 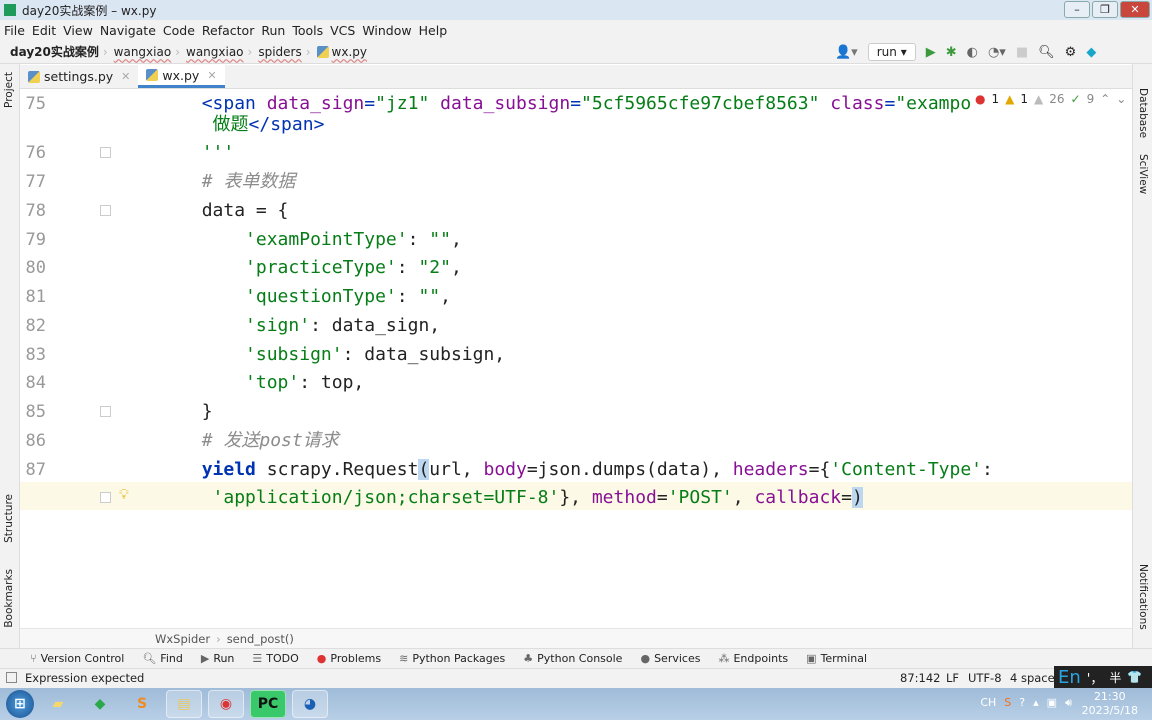 I want to click on code-token: # 发送post请求, so click(x=227, y=440).